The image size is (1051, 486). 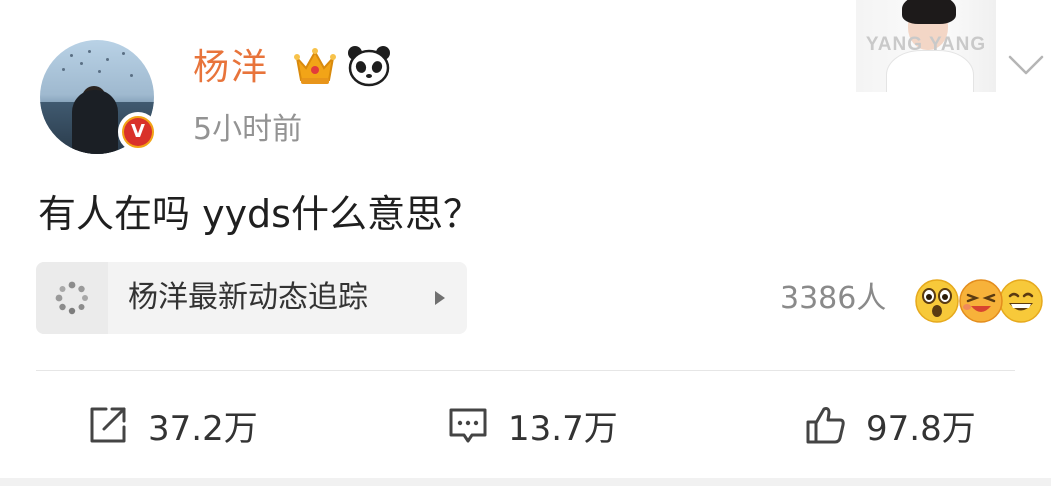 I want to click on username: 杨洋, so click(x=231, y=68).